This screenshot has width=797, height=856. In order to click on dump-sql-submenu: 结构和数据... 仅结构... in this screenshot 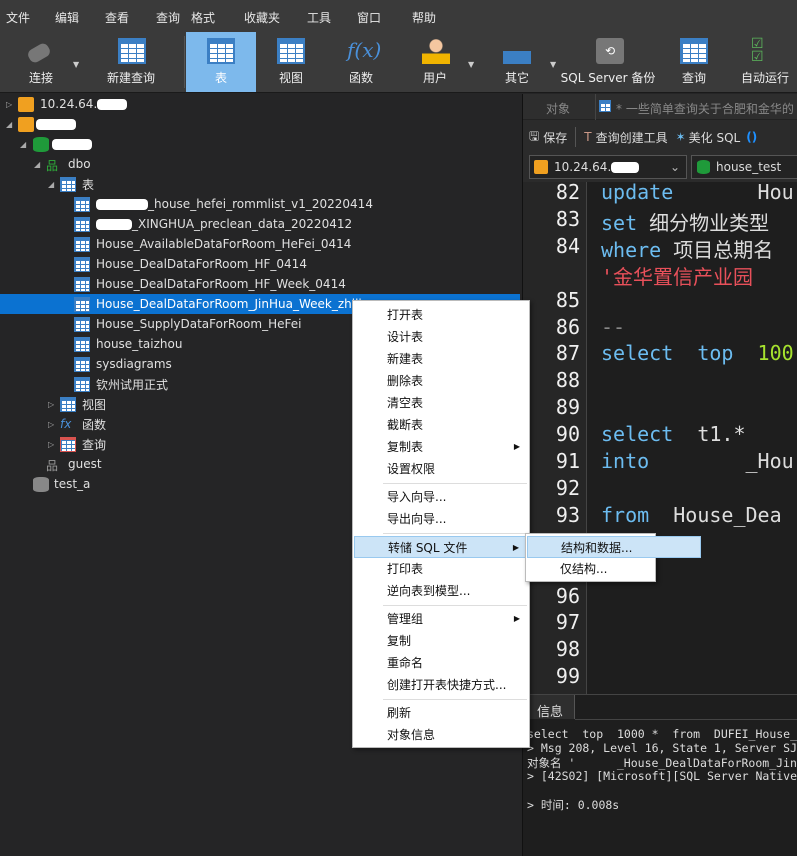, I will do `click(613, 557)`.